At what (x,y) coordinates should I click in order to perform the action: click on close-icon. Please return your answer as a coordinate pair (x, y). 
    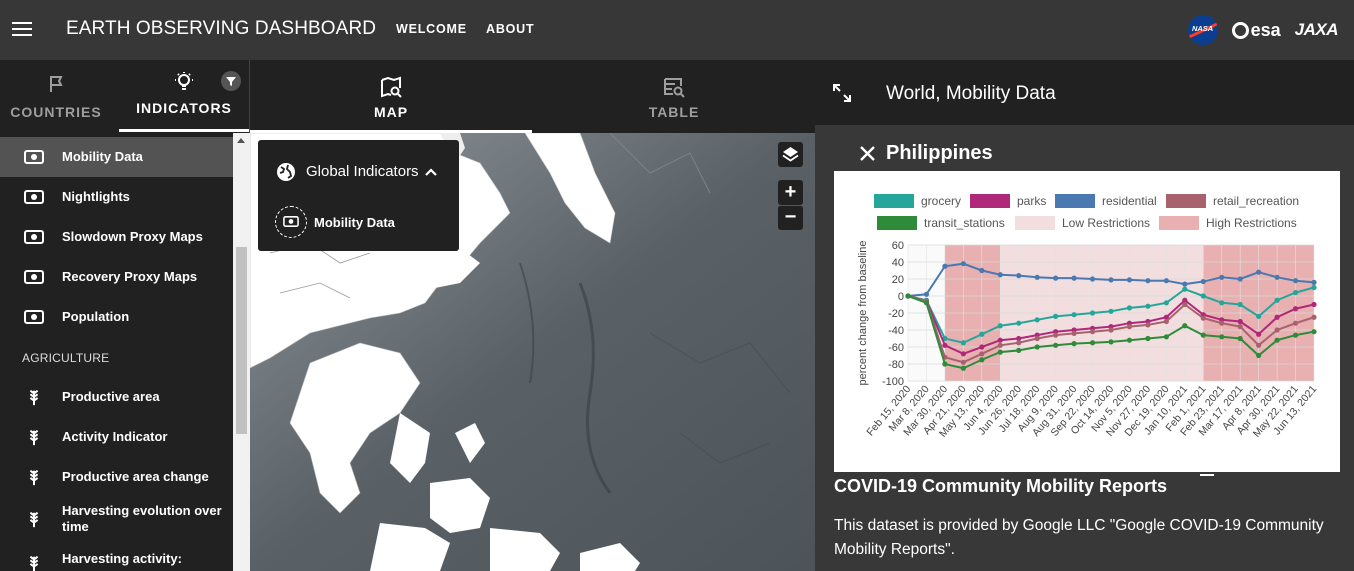
    Looking at the image, I should click on (867, 153).